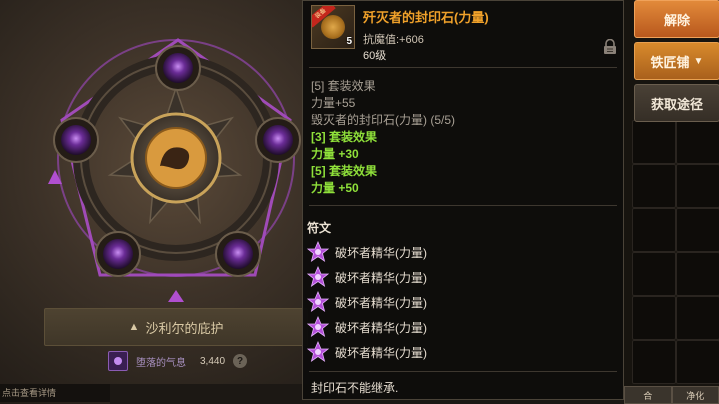  I want to click on caret-down-icon: ▼, so click(698, 61).